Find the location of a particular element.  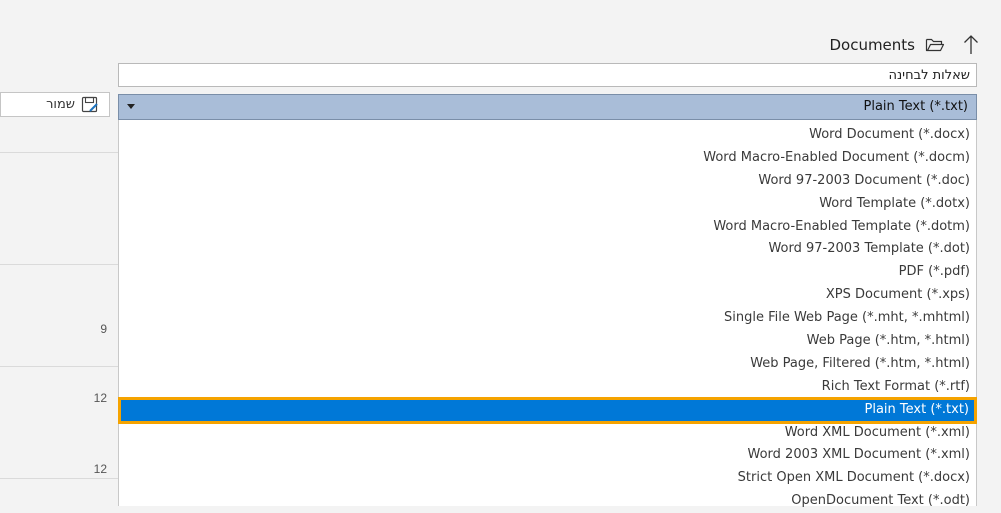

file-type-option: Word 2003 XML Document (*.xml) is located at coordinates (547, 455).